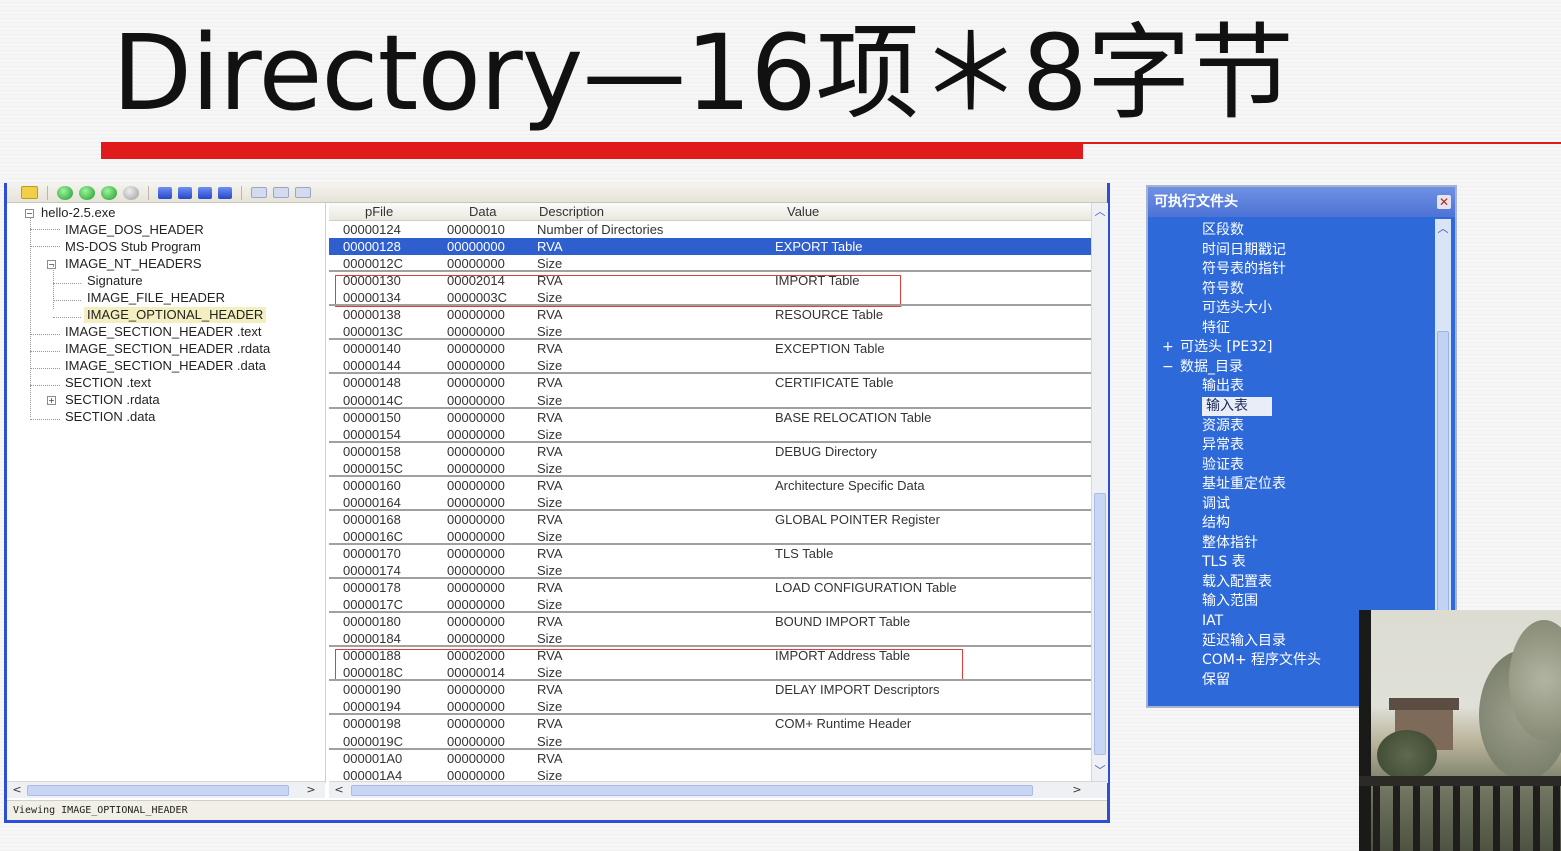 The width and height of the screenshot is (1561, 851). Describe the element at coordinates (1444, 202) in the screenshot. I see `close-icon: ✕` at that location.